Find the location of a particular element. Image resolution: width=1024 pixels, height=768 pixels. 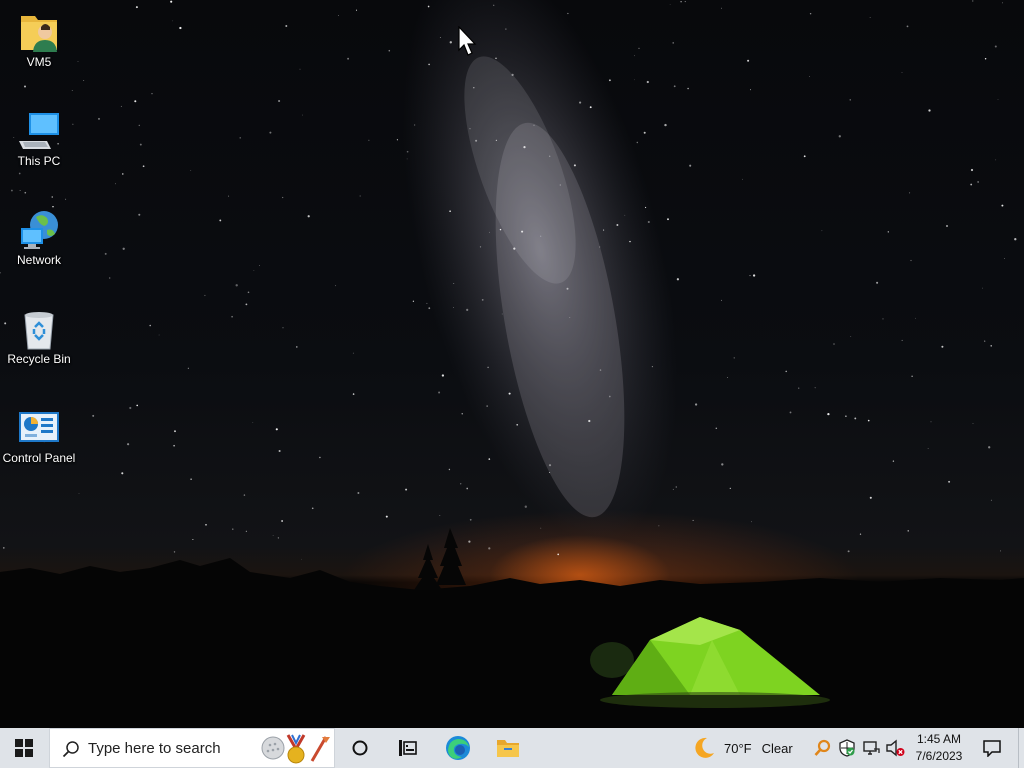

volume-tray-button is located at coordinates (895, 748).